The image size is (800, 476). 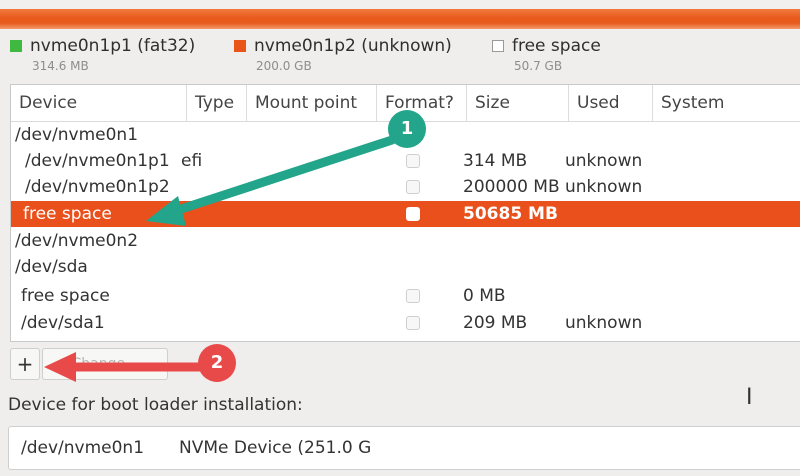 I want to click on table-row-selected: free space 50685 MB, so click(x=405, y=214).